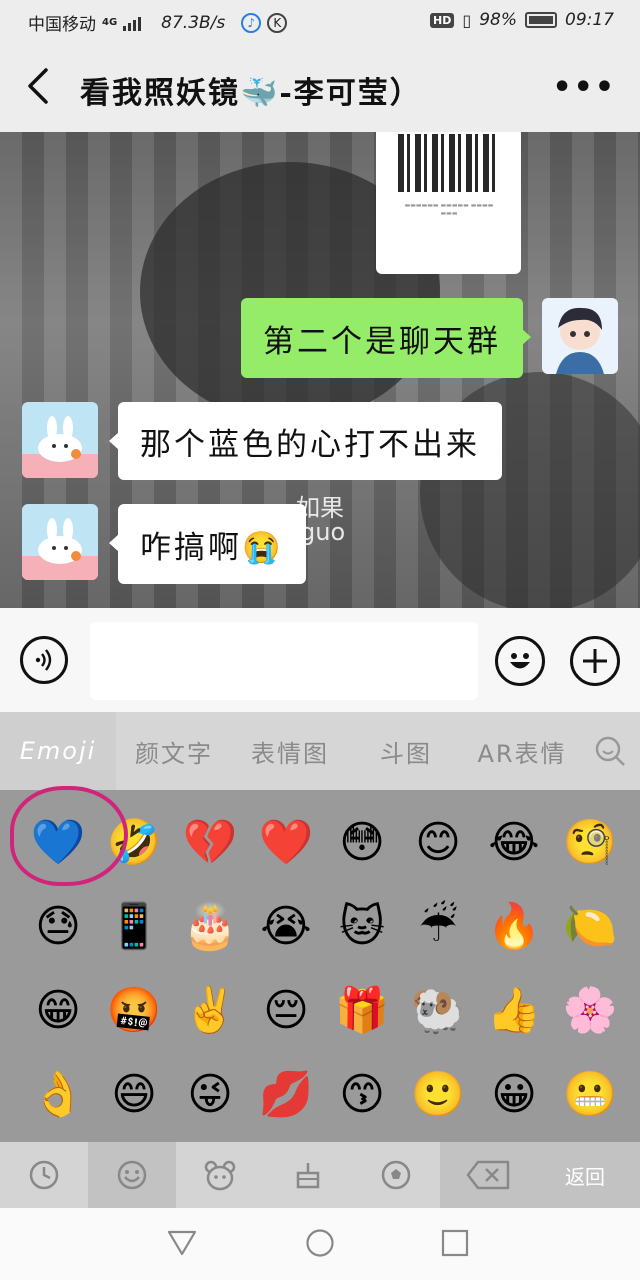 The height and width of the screenshot is (1280, 640). I want to click on voice-input-icon, so click(44, 660).